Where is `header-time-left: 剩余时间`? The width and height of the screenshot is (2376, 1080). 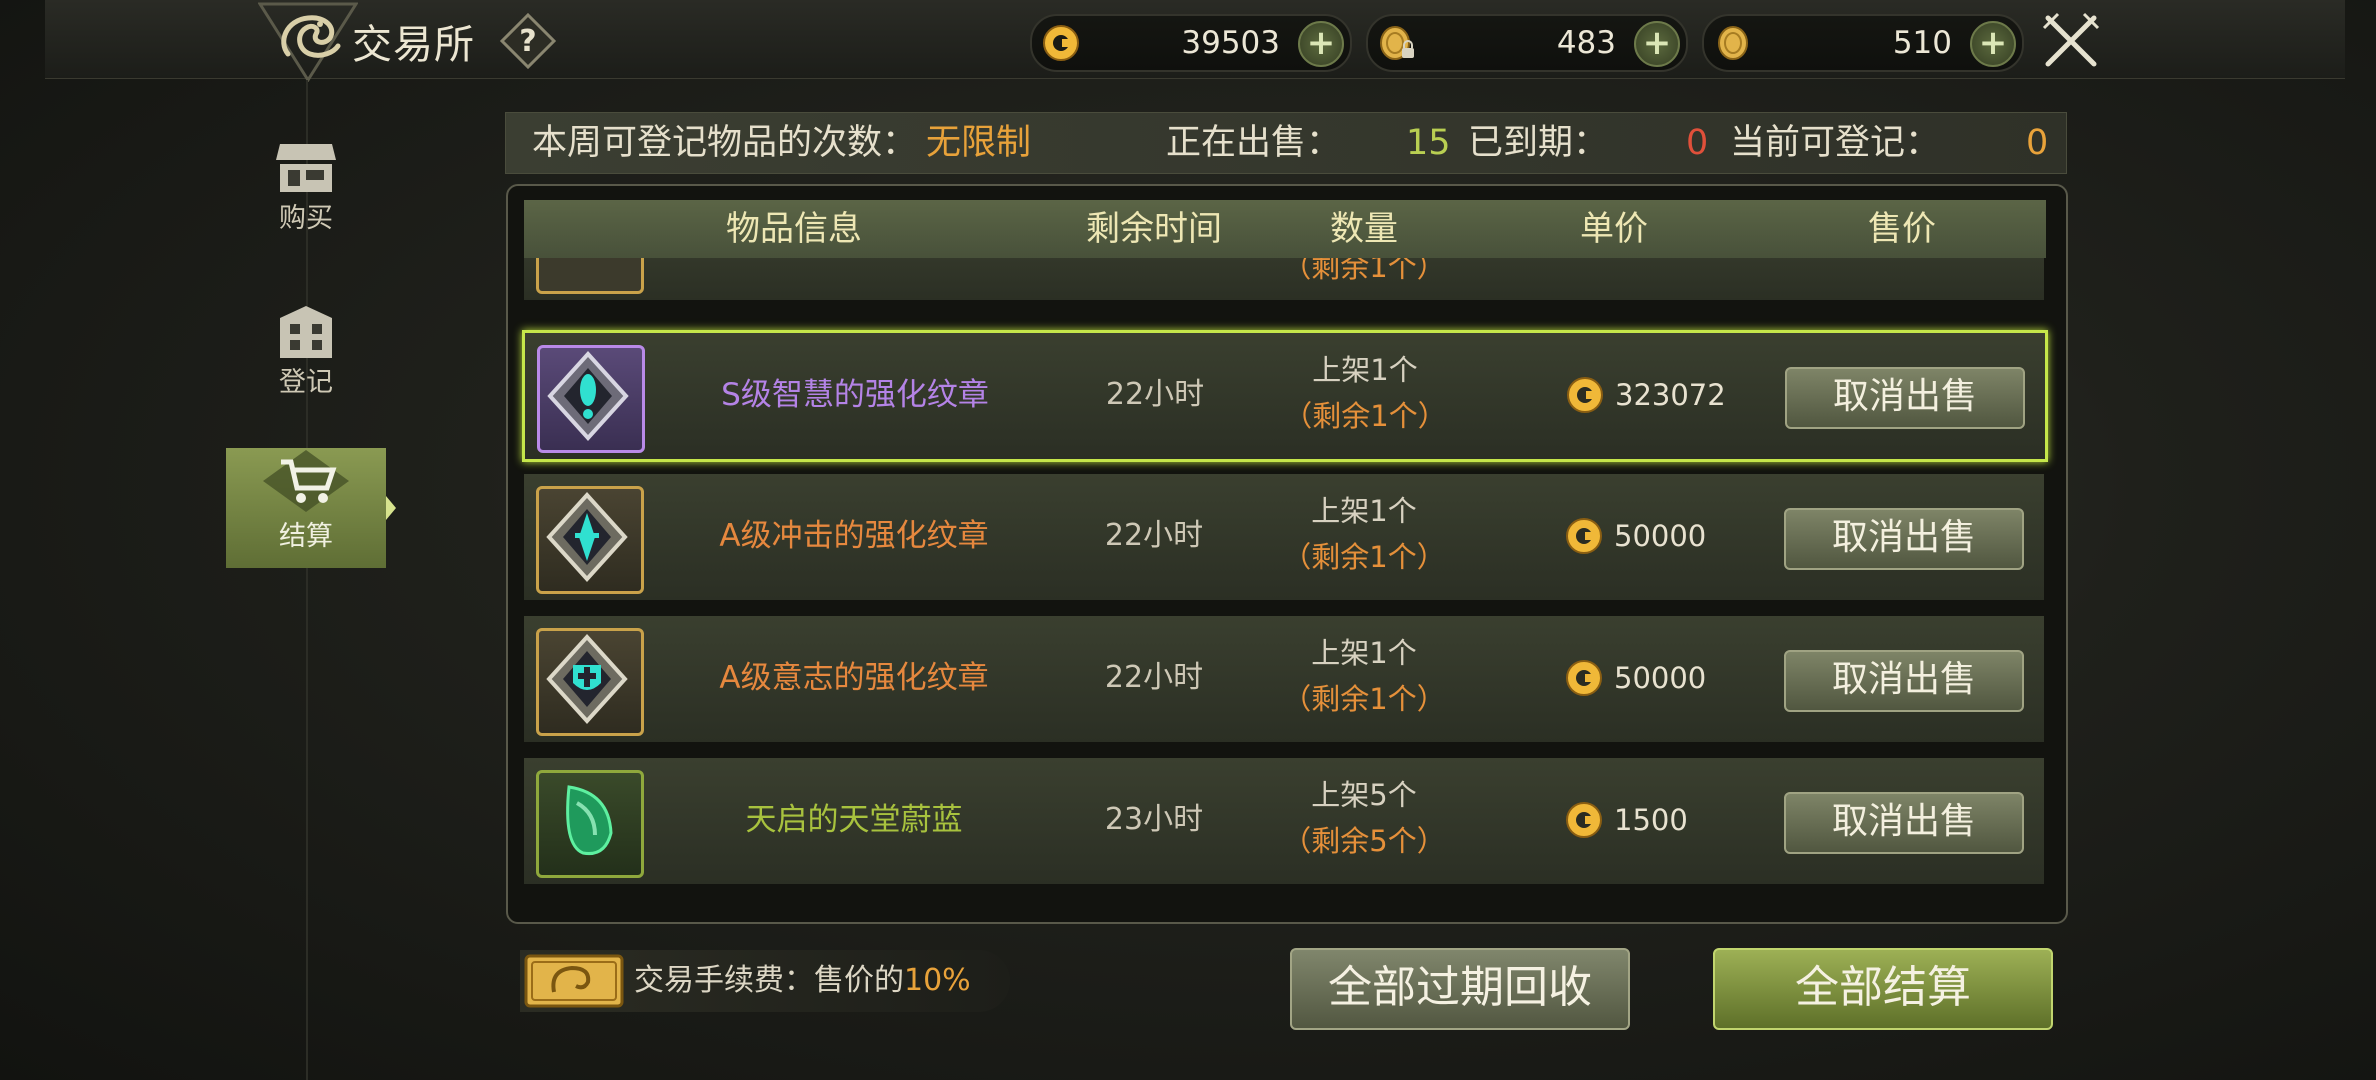 header-time-left: 剩余时间 is located at coordinates (1154, 229).